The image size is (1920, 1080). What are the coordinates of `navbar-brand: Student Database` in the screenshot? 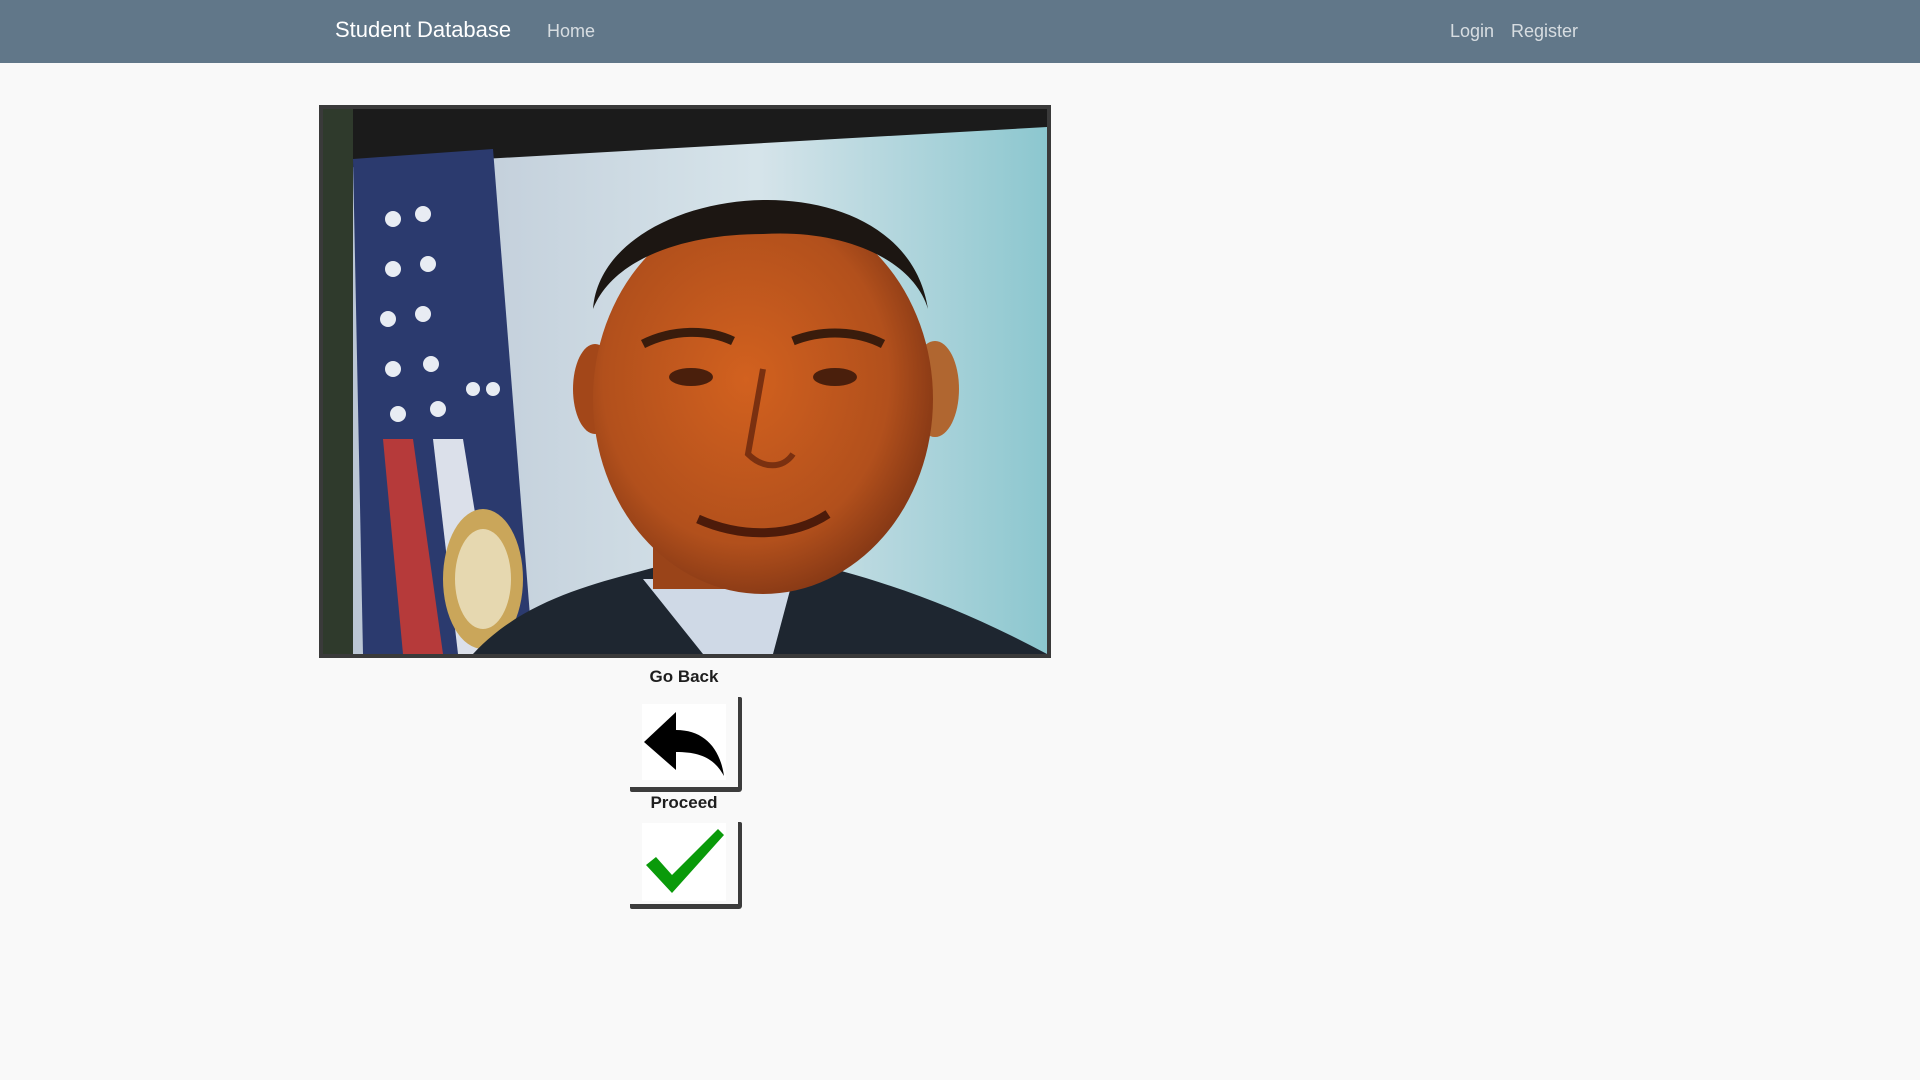 It's located at (423, 30).